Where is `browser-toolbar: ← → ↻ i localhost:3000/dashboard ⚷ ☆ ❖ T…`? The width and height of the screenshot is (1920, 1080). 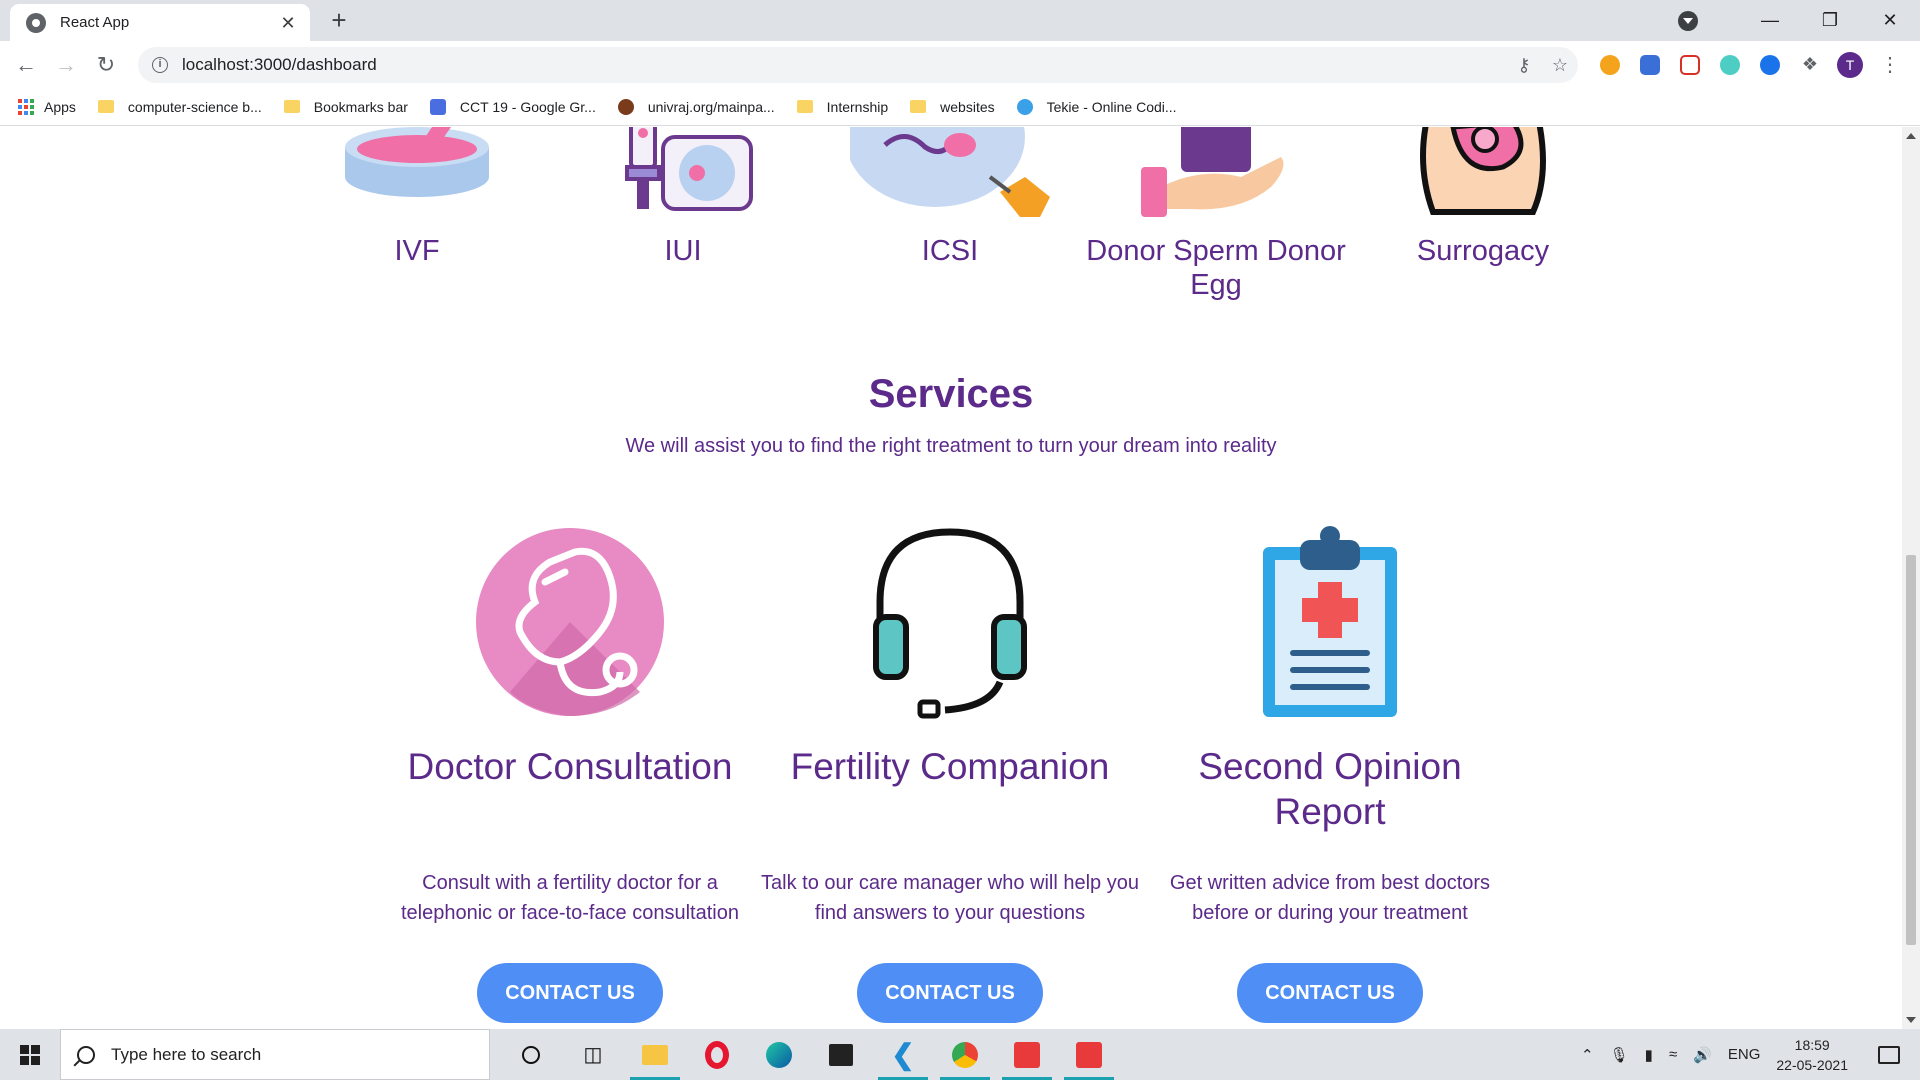 browser-toolbar: ← → ↻ i localhost:3000/dashboard ⚷ ☆ ❖ T… is located at coordinates (960, 64).